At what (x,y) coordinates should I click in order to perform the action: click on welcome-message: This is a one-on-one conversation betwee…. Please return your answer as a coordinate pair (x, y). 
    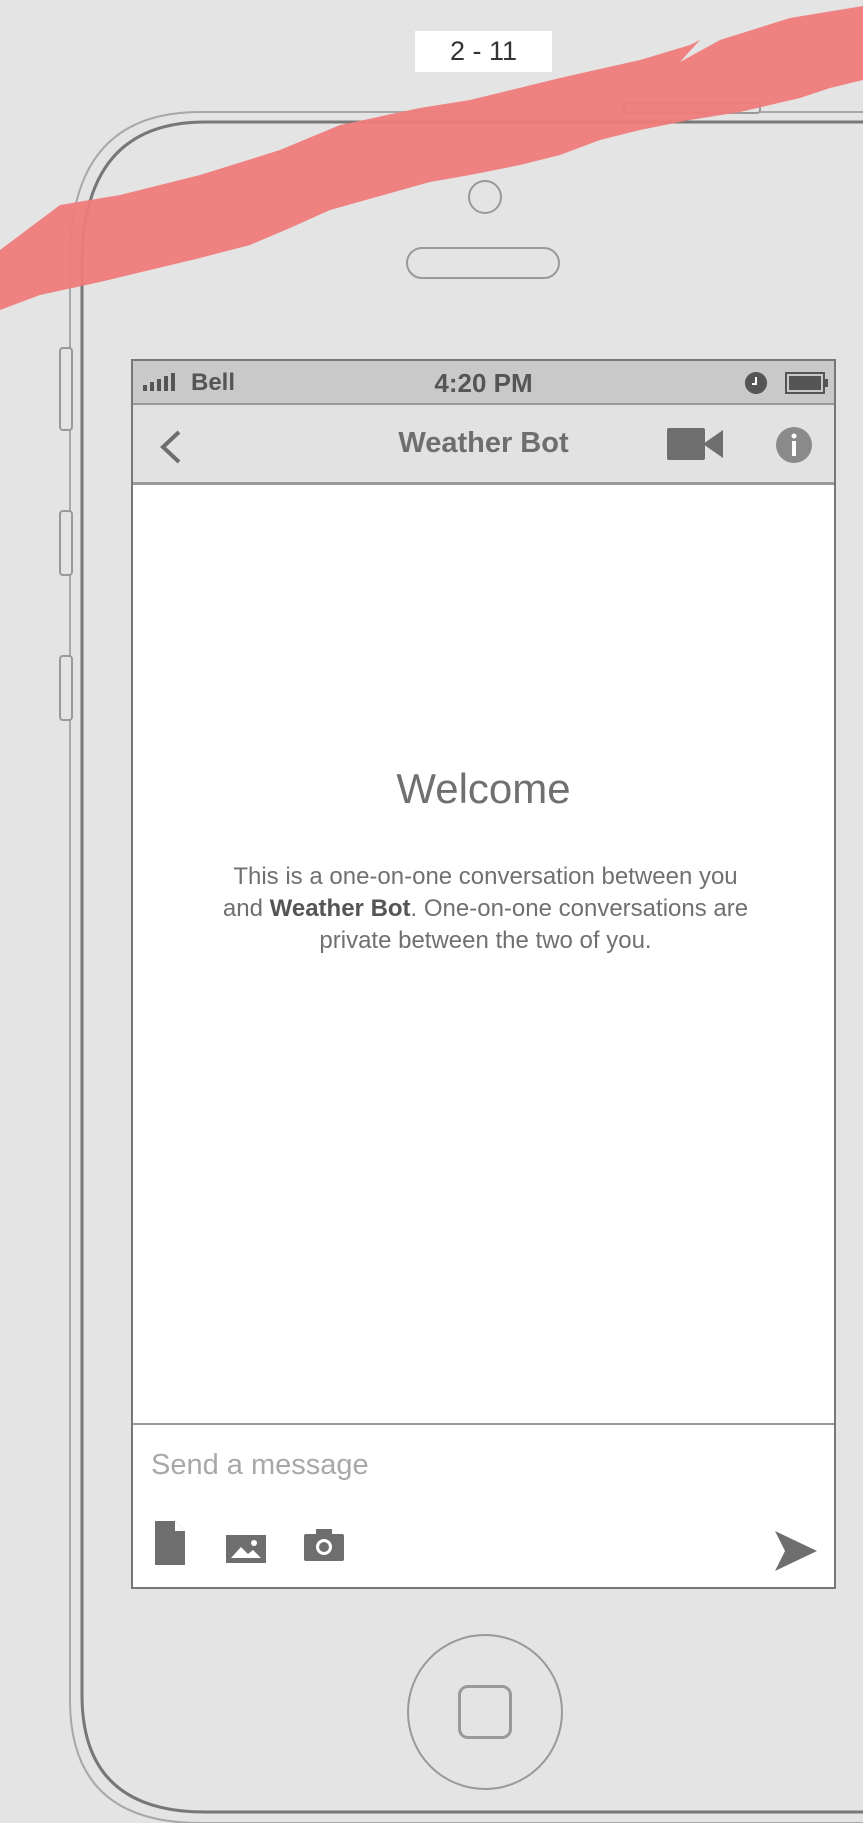
    Looking at the image, I should click on (485, 909).